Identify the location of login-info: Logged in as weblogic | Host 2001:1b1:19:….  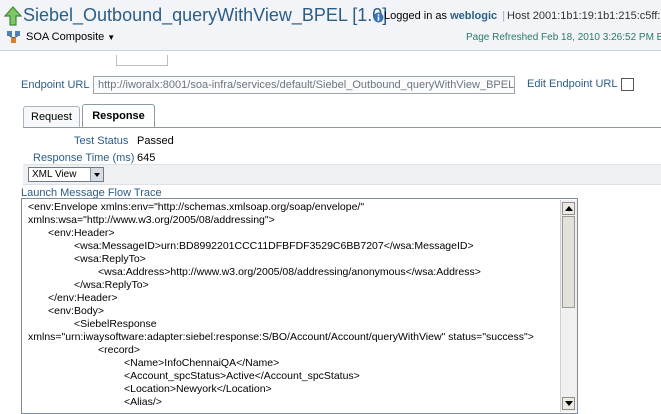
(522, 16).